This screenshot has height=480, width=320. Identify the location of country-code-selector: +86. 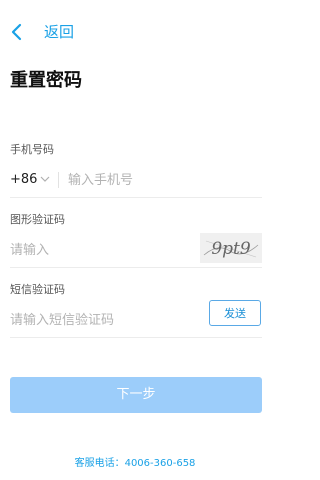
(23, 180).